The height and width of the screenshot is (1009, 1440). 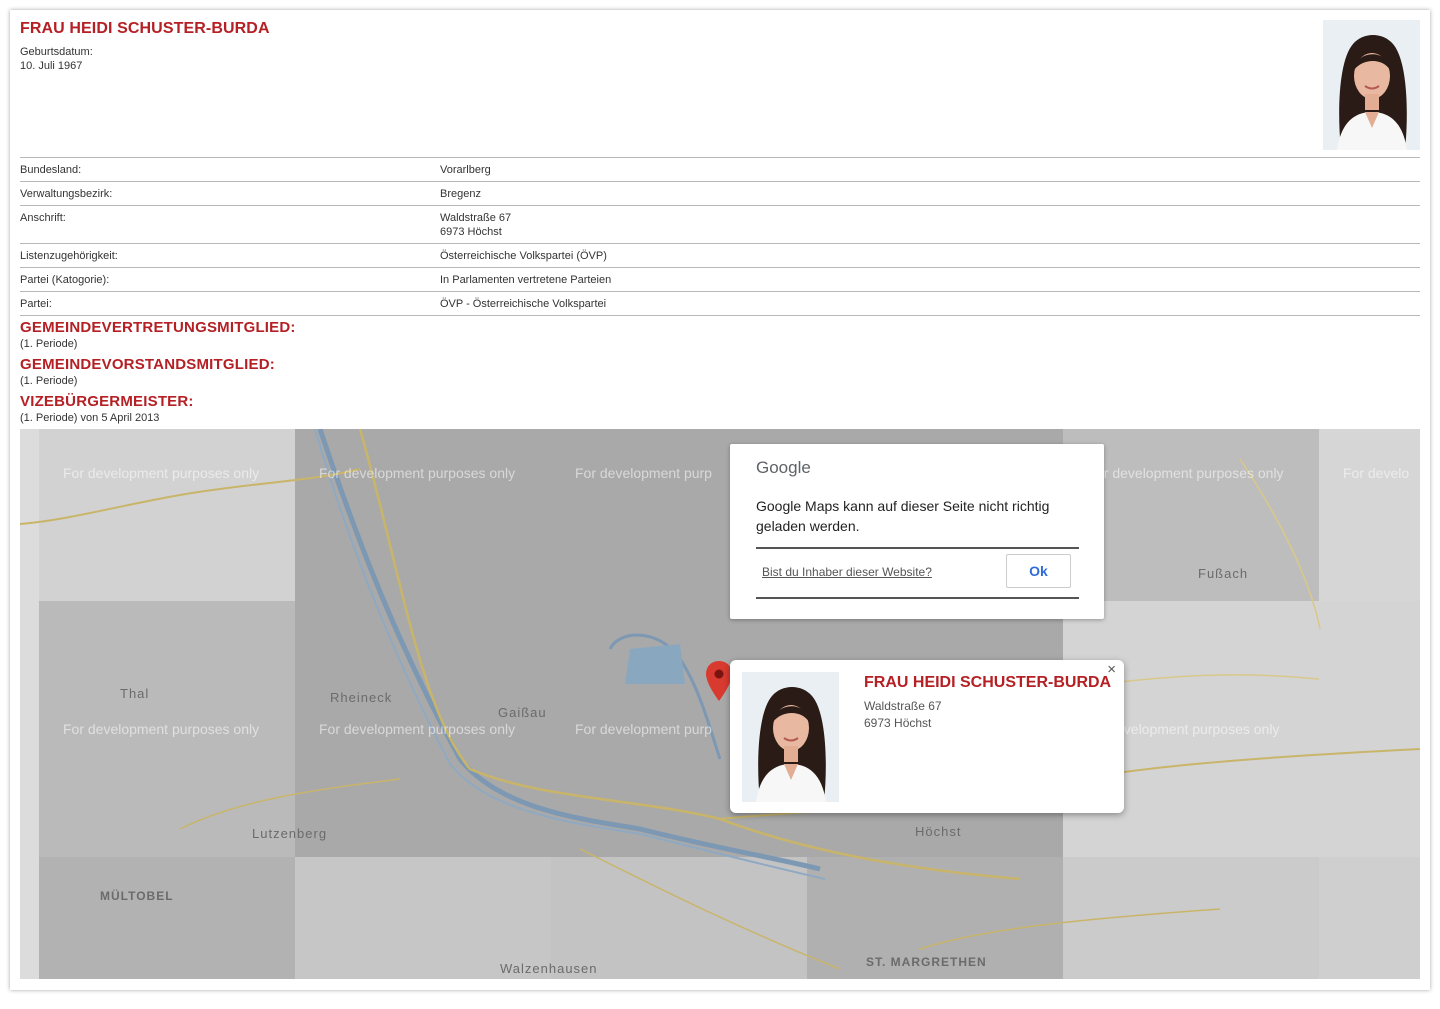 What do you see at coordinates (465, 170) in the screenshot?
I see `detail-value: Vorarlberg` at bounding box center [465, 170].